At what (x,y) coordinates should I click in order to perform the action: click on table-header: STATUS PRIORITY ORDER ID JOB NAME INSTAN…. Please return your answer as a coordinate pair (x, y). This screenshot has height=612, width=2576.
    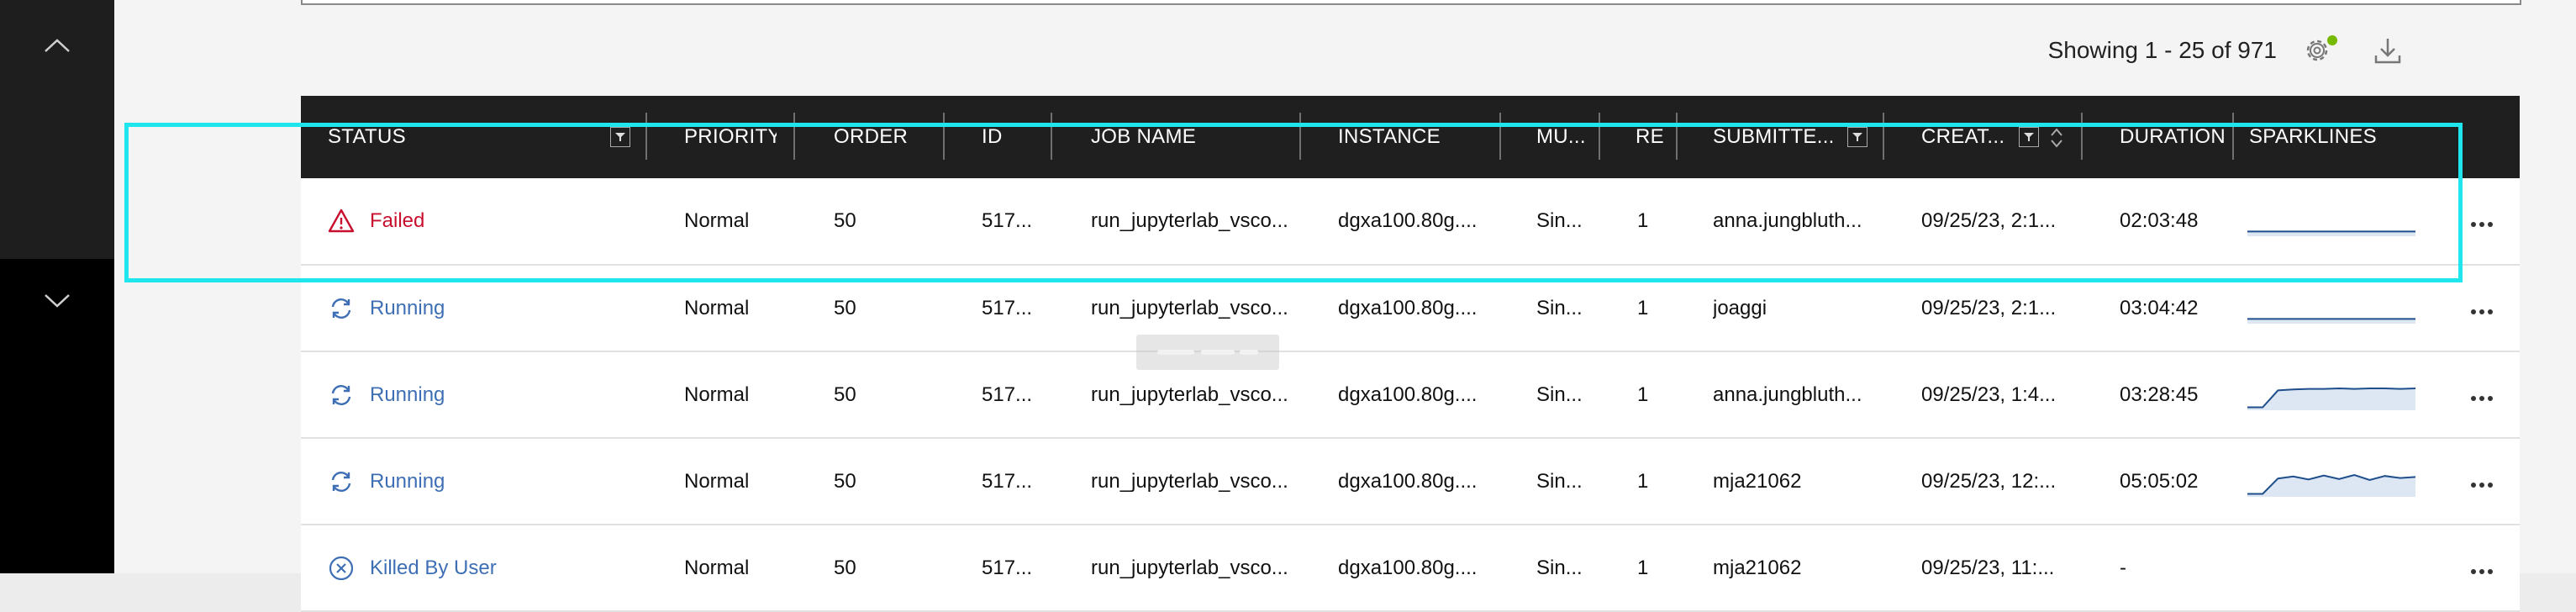
    Looking at the image, I should click on (1410, 137).